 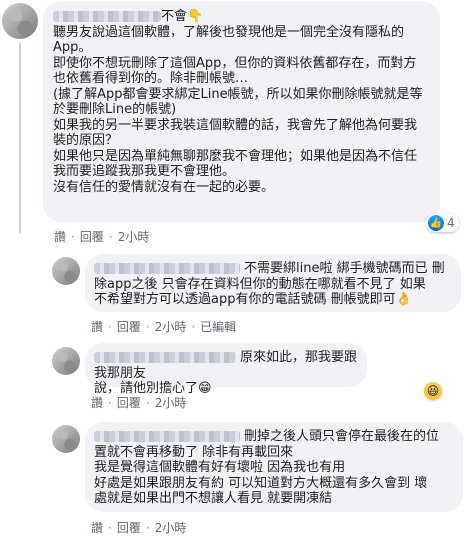 What do you see at coordinates (144, 171) in the screenshot?
I see `comment-line: 我而要追蹤我那我更不會理他。` at bounding box center [144, 171].